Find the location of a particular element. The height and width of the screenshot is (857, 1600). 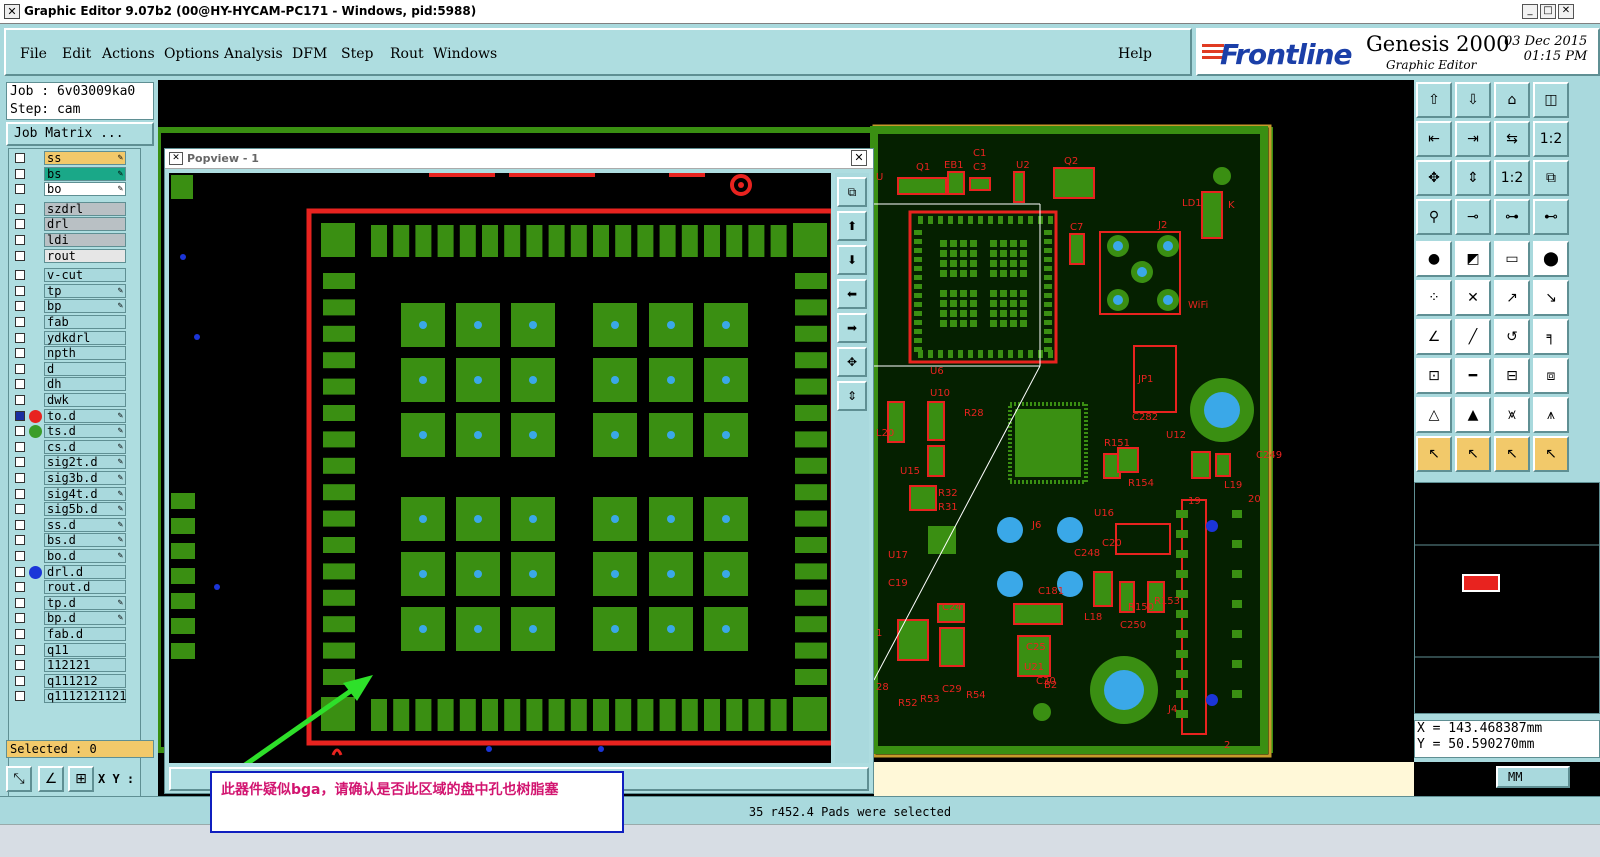

layer-row: fab.d is located at coordinates (79, 634).